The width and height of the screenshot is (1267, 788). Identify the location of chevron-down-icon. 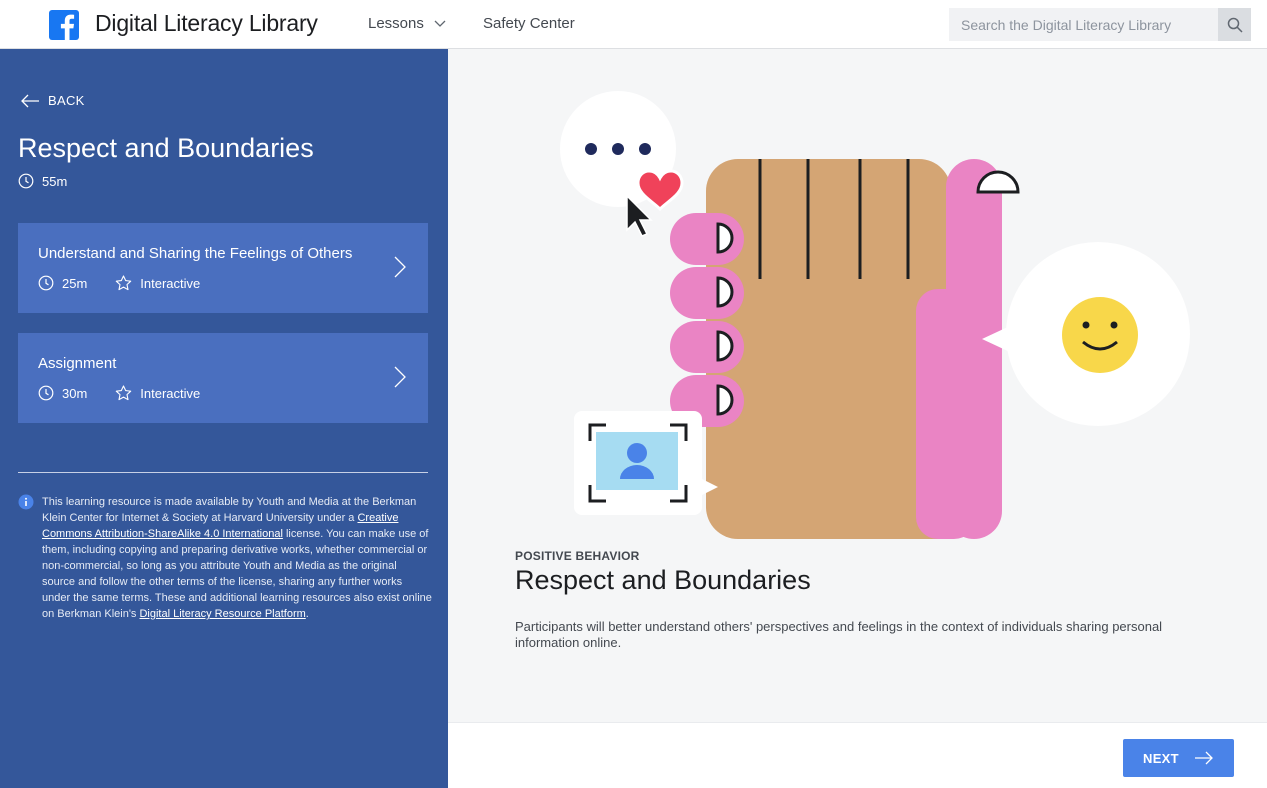
(440, 23).